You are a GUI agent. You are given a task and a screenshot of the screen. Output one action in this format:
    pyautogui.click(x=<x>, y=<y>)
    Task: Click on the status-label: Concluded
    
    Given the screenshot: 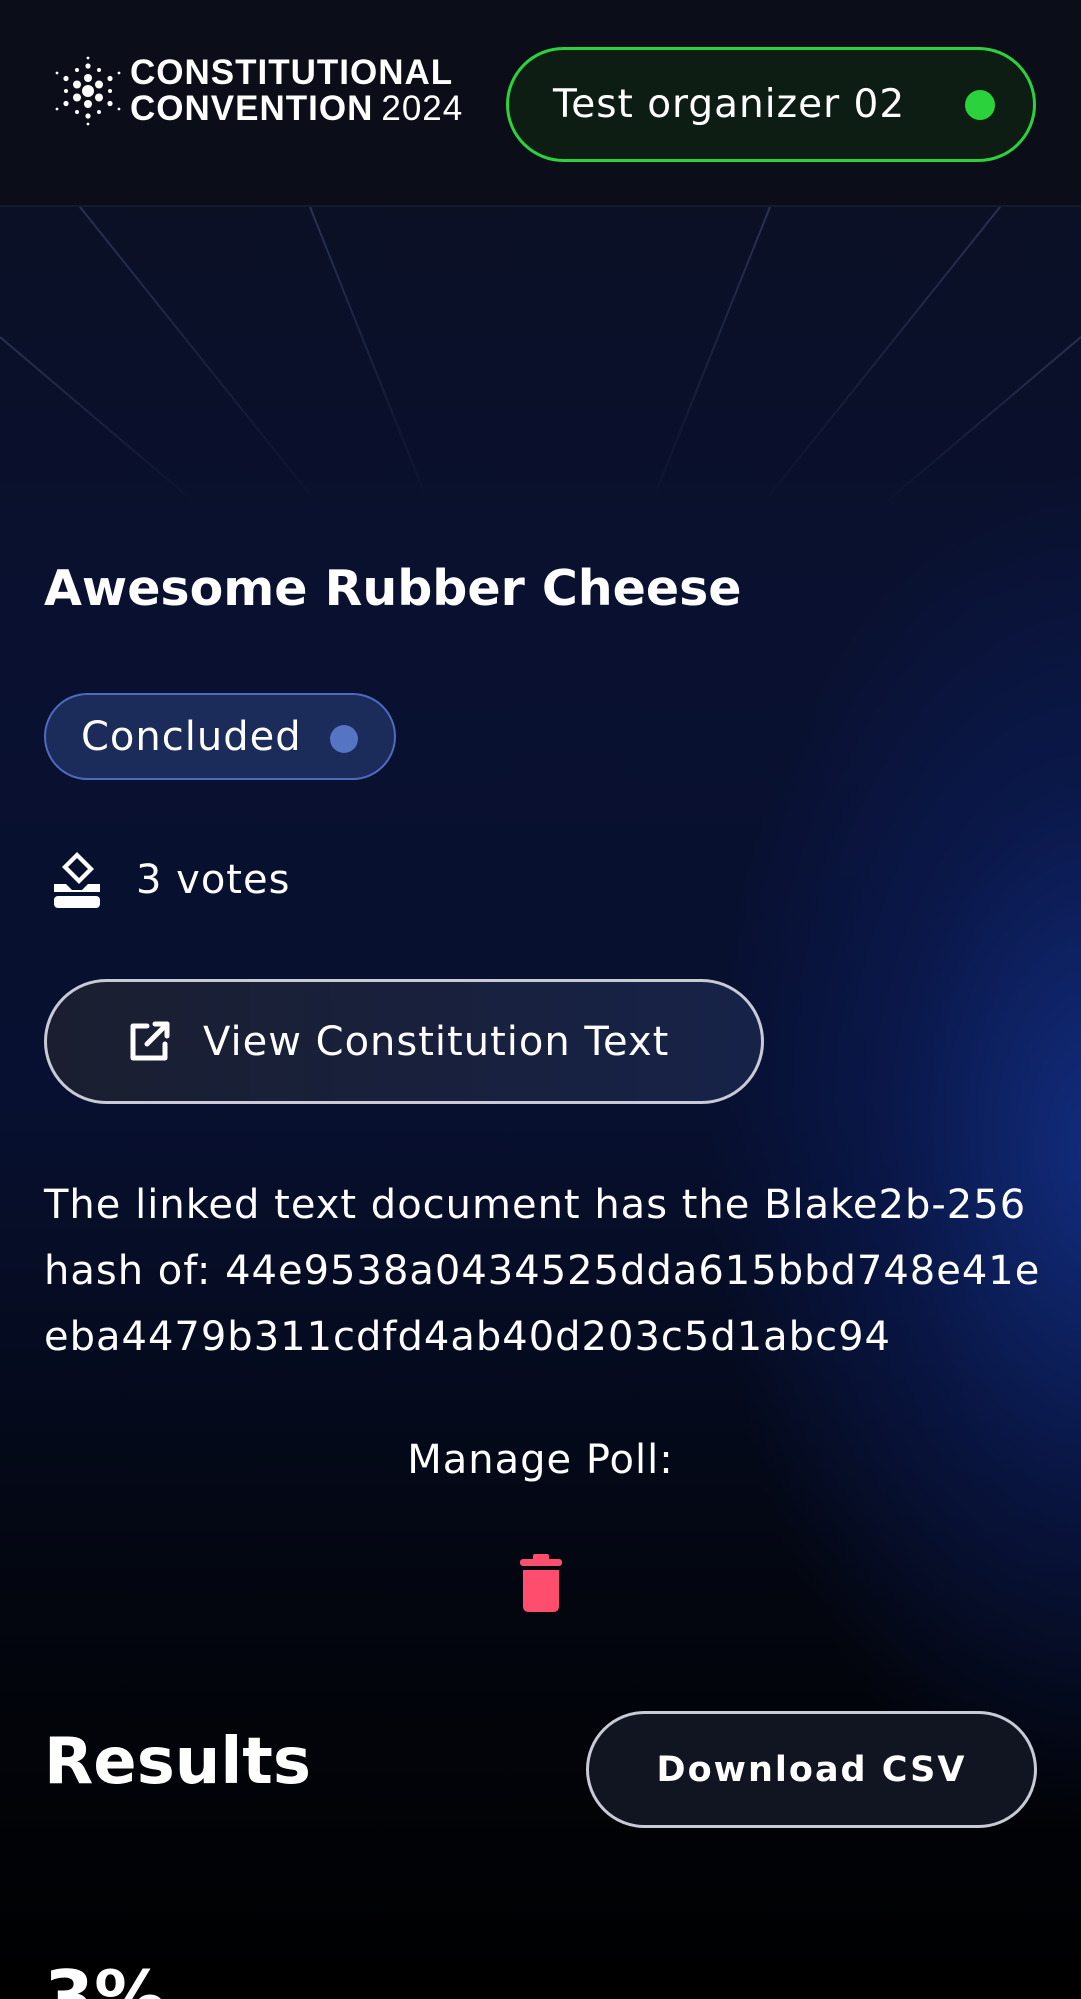 What is the action you would take?
    pyautogui.click(x=191, y=736)
    